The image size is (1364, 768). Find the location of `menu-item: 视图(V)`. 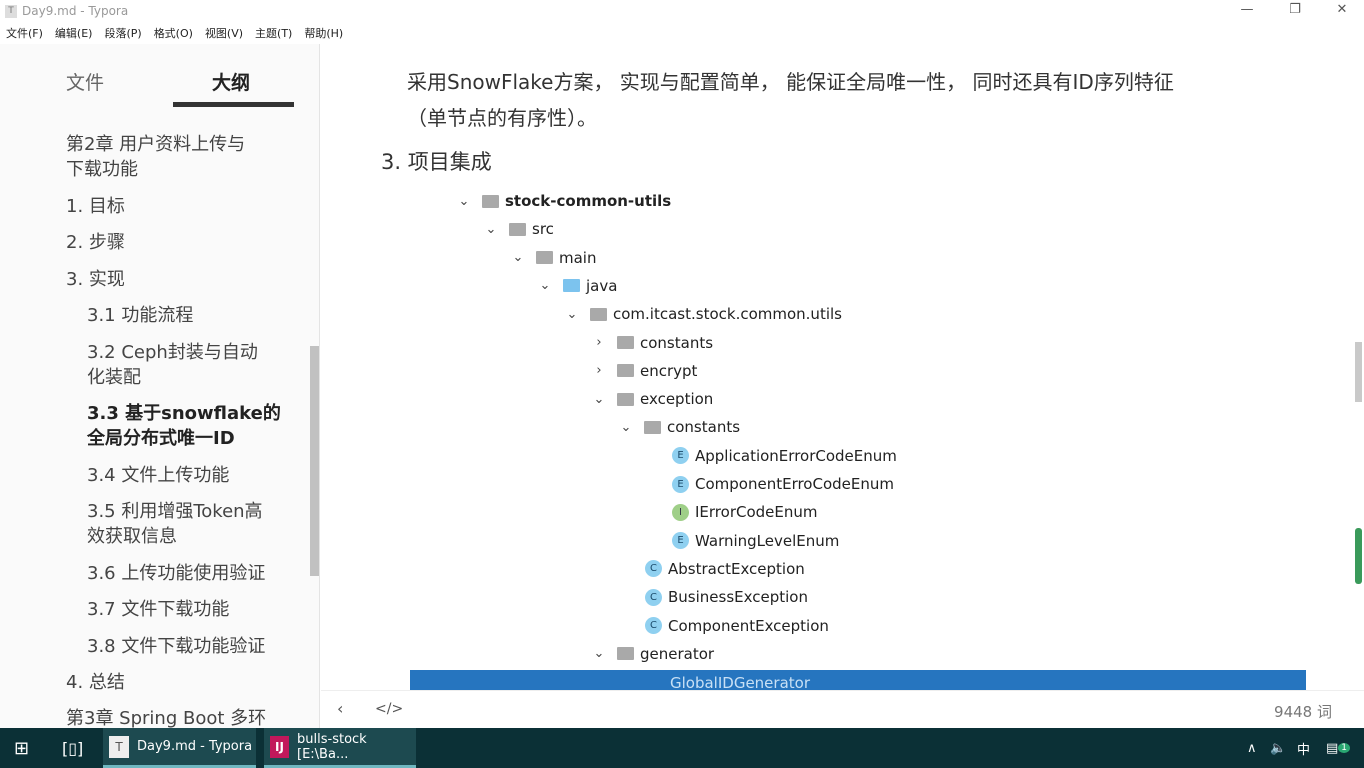

menu-item: 视图(V) is located at coordinates (224, 34).